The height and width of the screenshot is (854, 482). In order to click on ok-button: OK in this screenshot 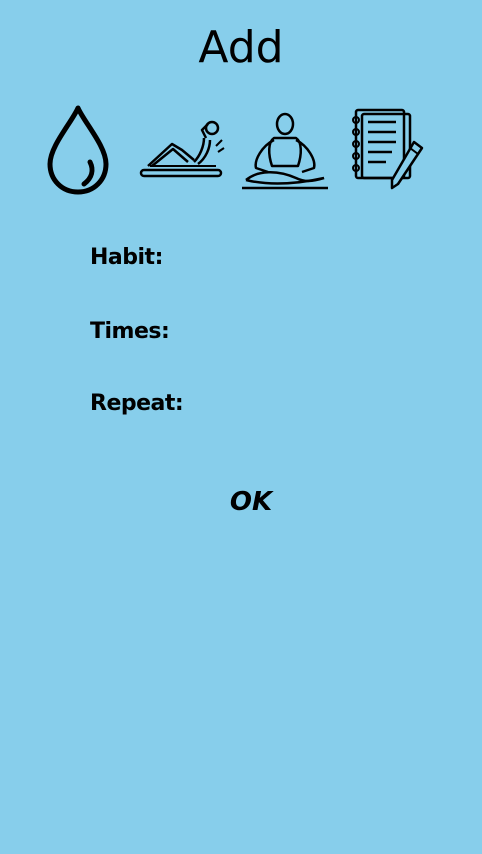, I will do `click(251, 502)`.